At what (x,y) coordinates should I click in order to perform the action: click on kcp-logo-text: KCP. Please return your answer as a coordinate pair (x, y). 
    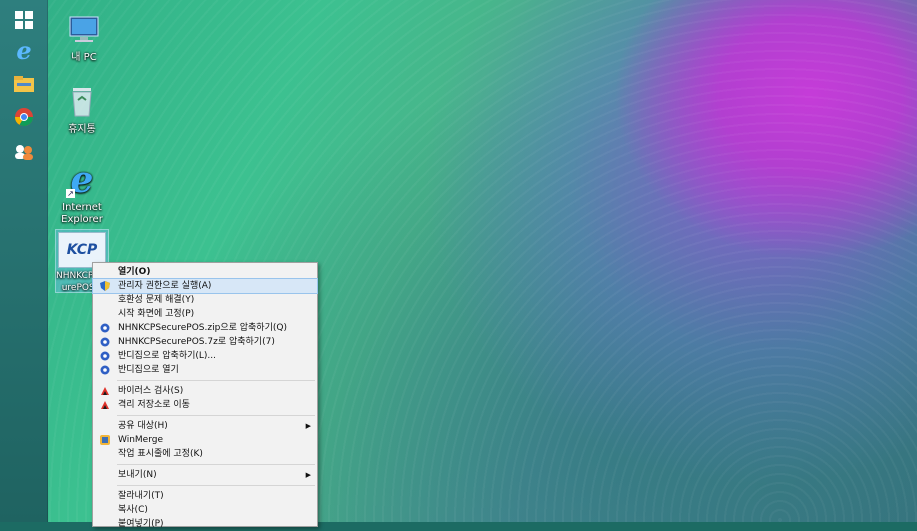
    Looking at the image, I should click on (82, 250).